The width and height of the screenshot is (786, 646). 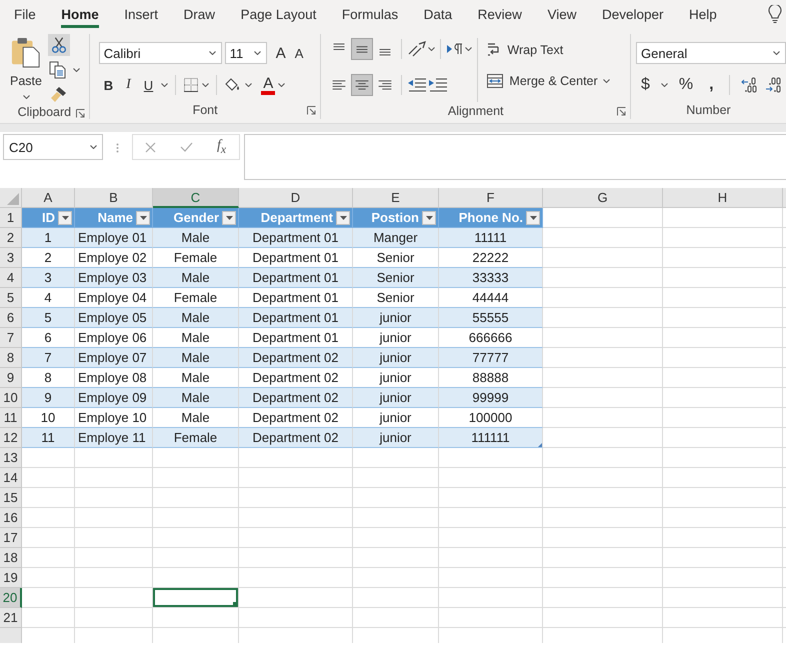 I want to click on row-header: 3, so click(x=11, y=258).